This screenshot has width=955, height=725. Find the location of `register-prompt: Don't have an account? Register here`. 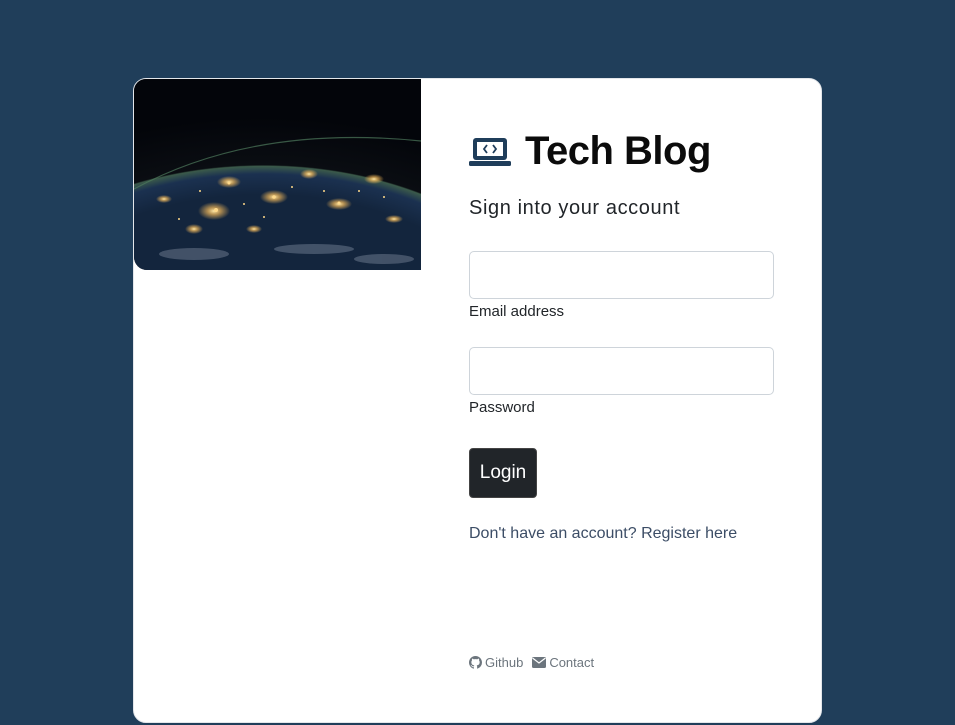

register-prompt: Don't have an account? Register here is located at coordinates (603, 534).